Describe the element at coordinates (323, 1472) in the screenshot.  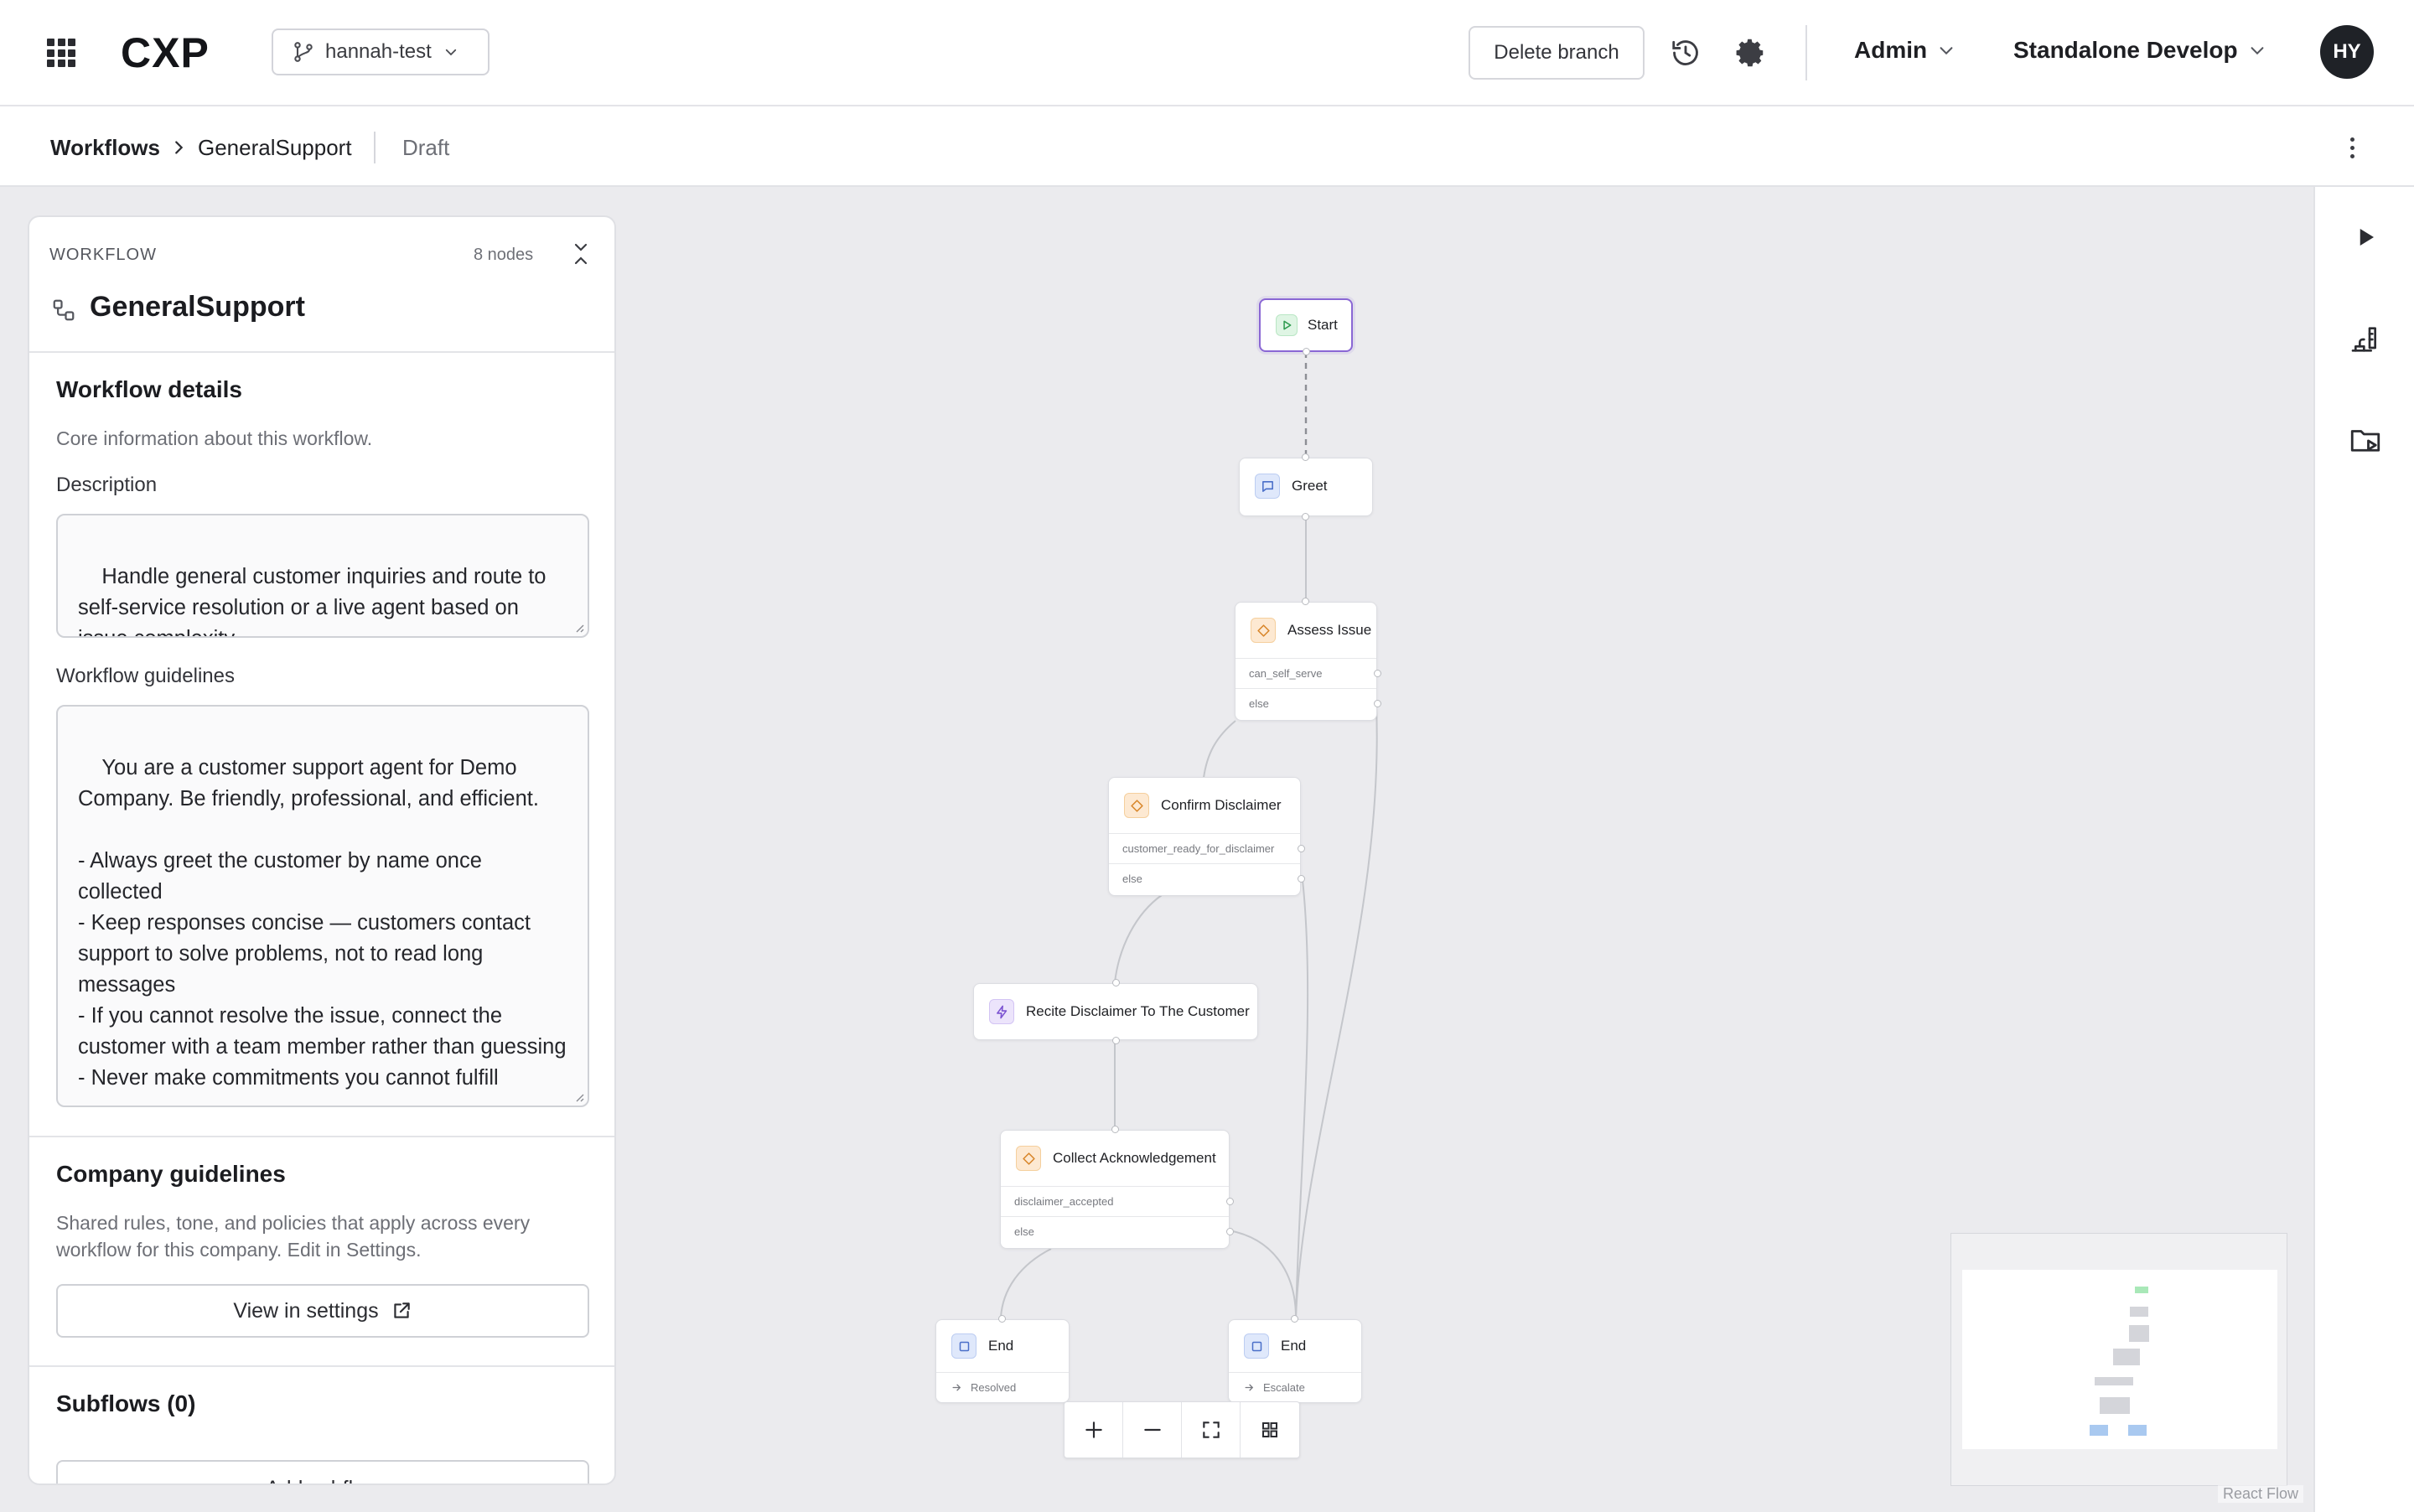
I see `add-subflow-button: Add subflow` at that location.